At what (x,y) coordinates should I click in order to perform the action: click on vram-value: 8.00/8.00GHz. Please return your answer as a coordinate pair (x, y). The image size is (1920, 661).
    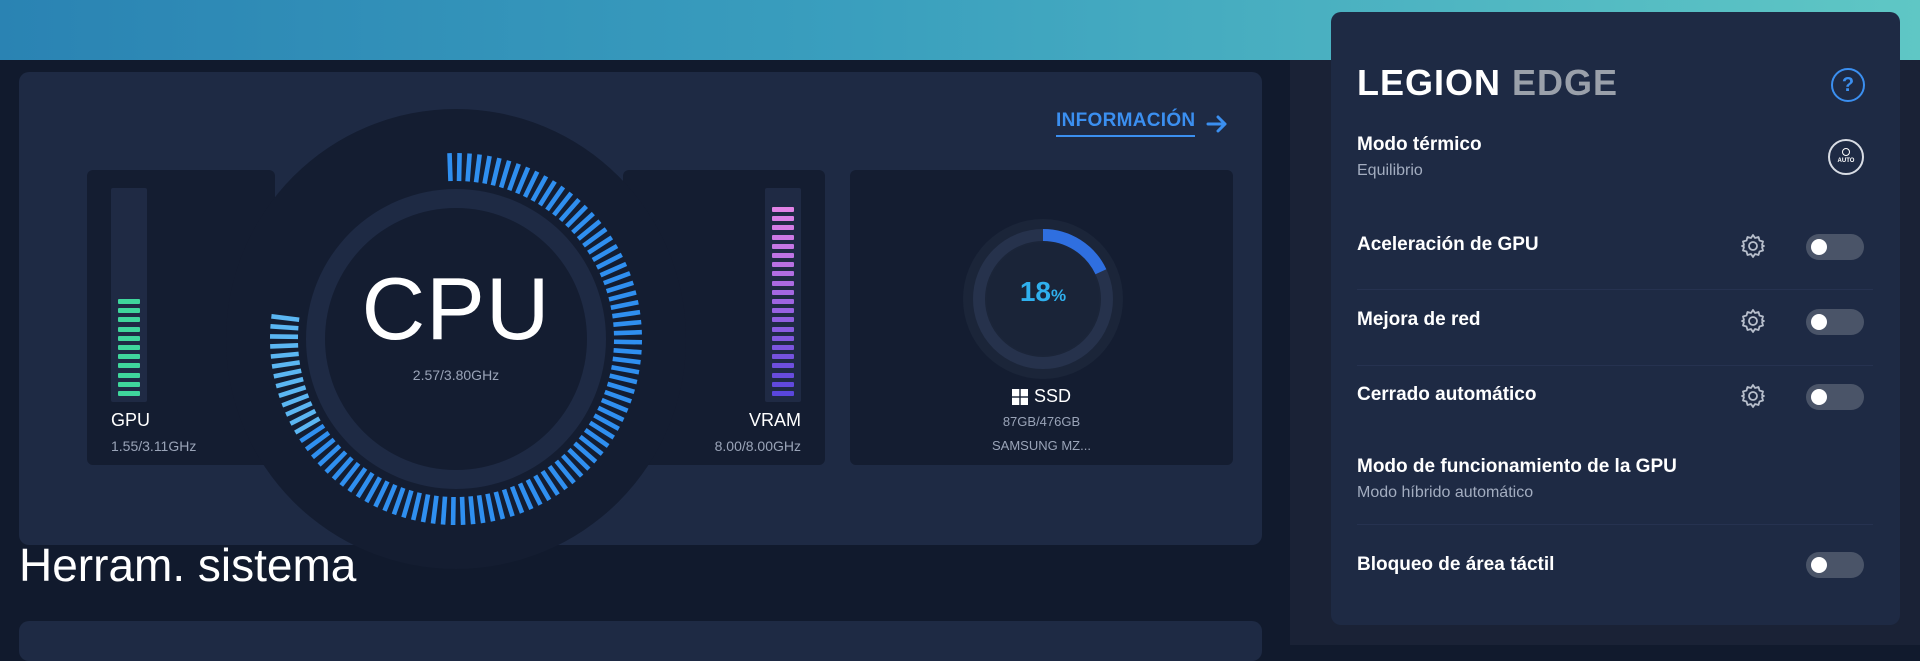
    Looking at the image, I should click on (758, 446).